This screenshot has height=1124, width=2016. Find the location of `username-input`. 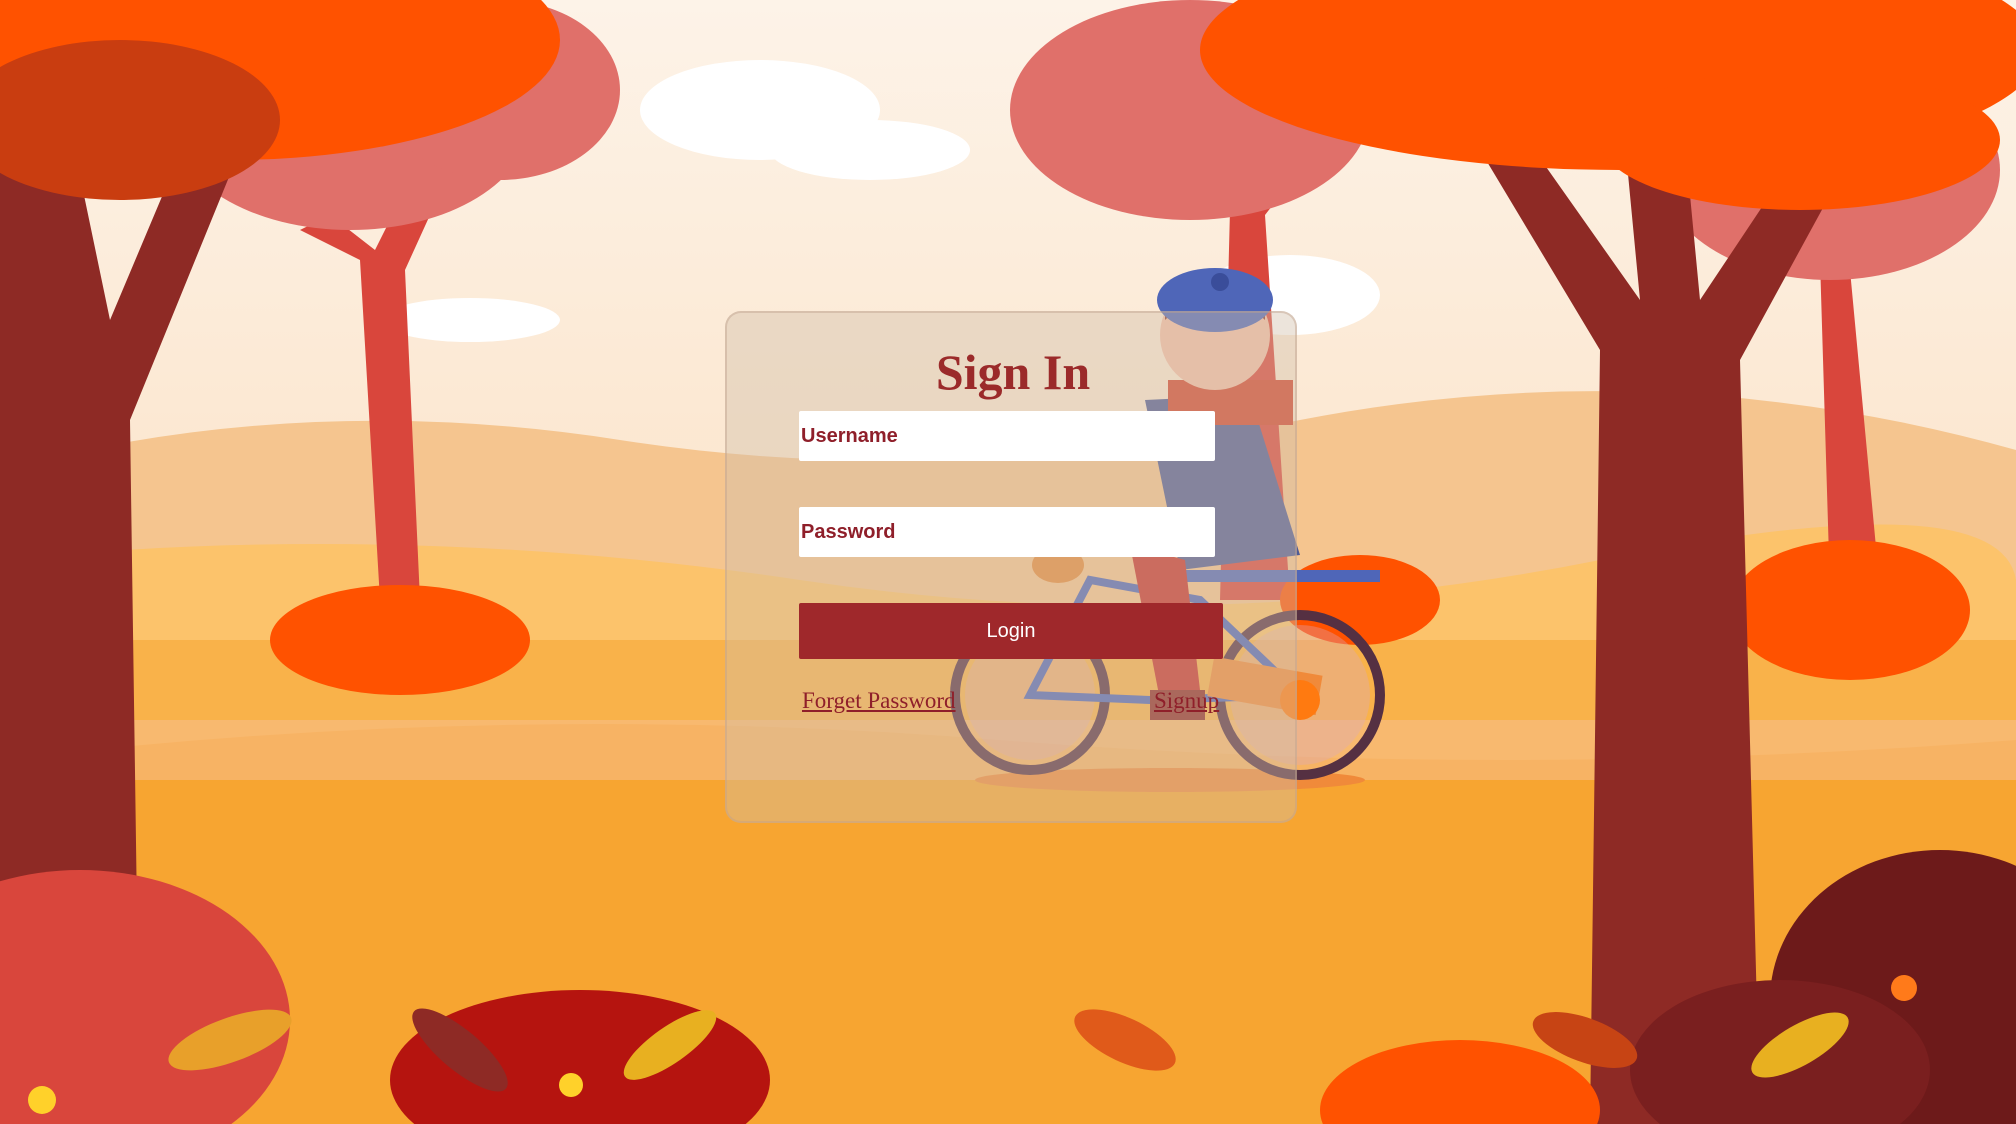

username-input is located at coordinates (1007, 436).